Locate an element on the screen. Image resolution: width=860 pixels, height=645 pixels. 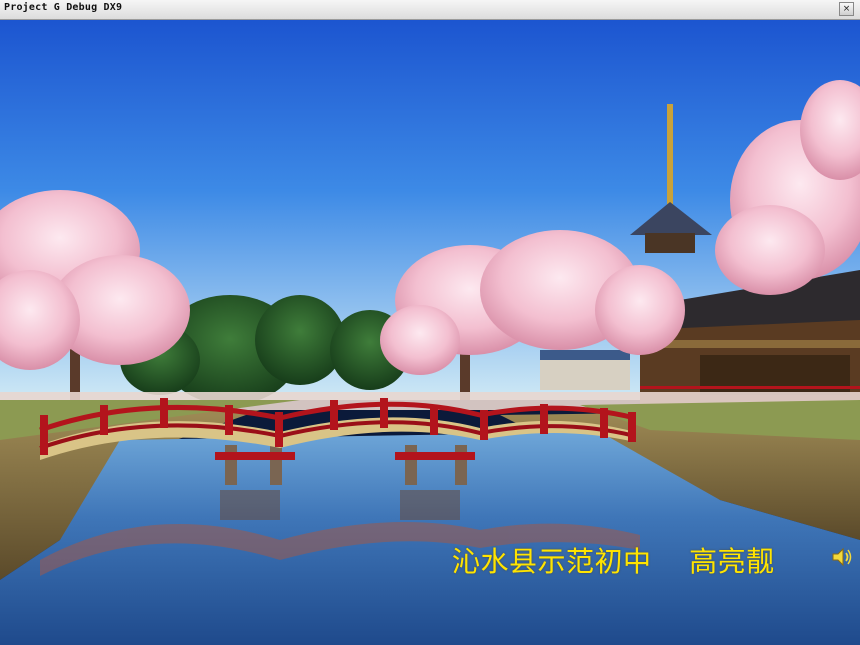
speaker-icon is located at coordinates (841, 557).